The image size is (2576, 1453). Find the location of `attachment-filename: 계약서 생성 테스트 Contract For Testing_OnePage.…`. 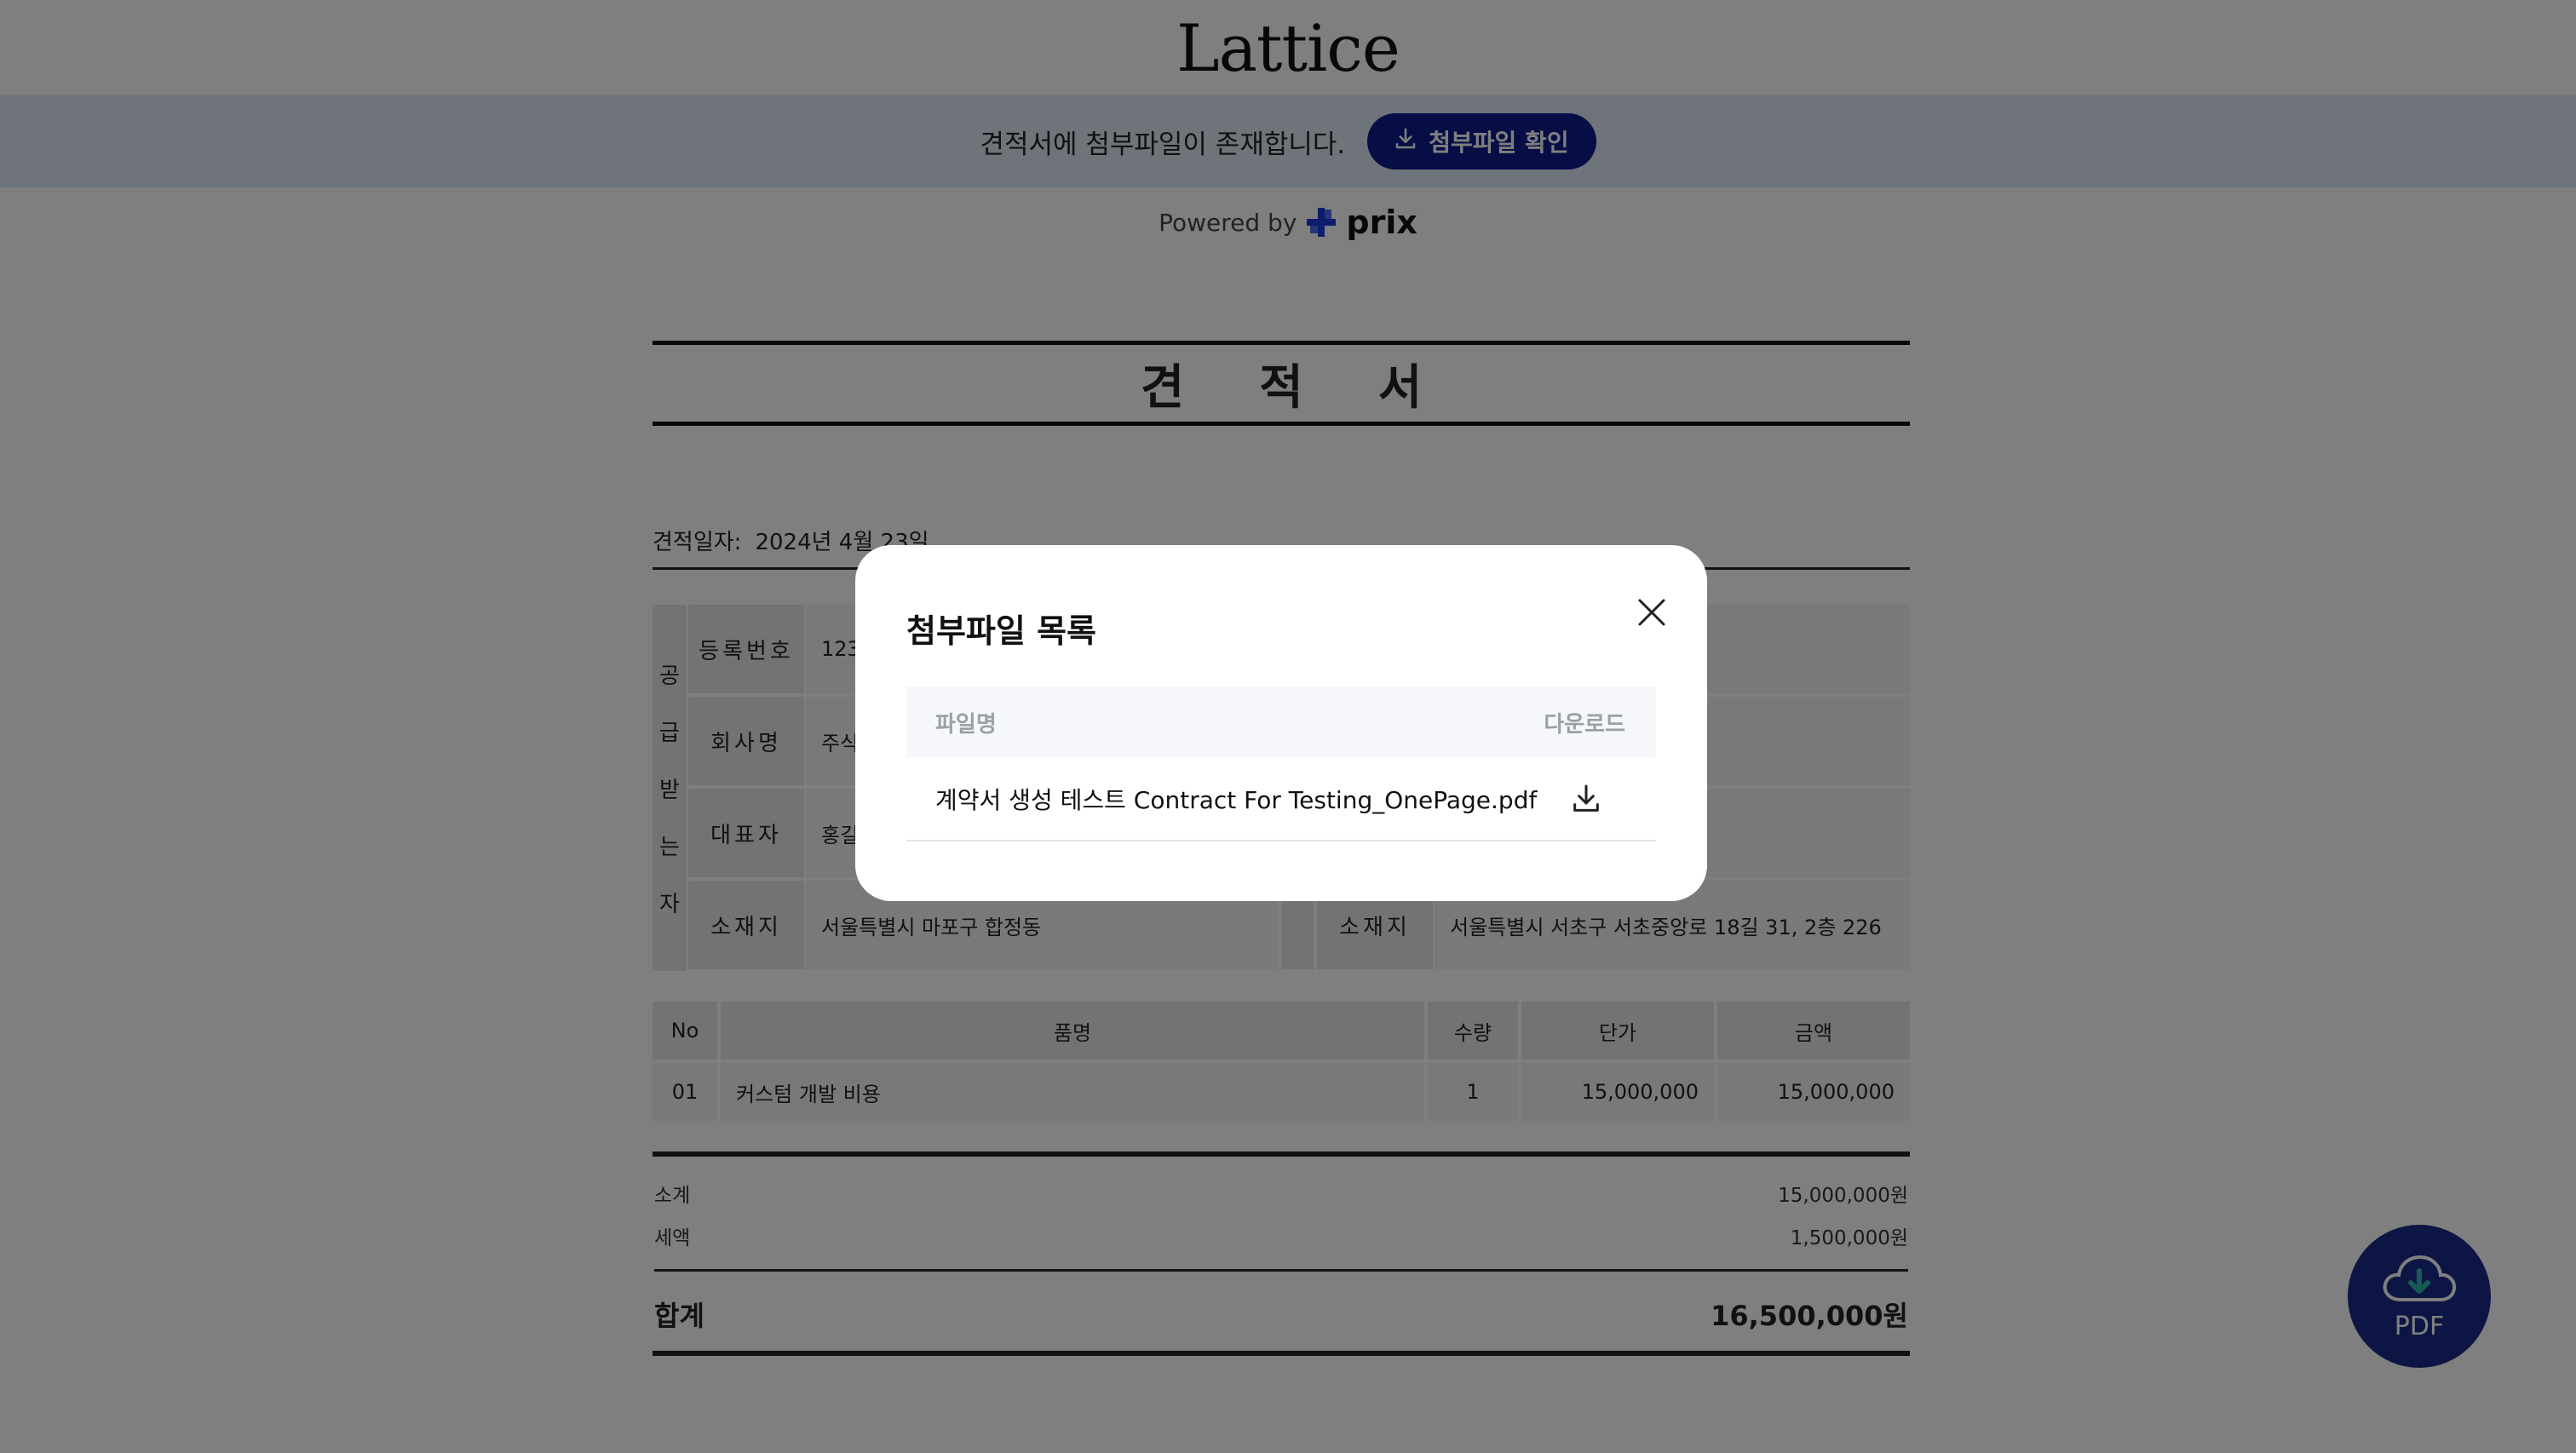

attachment-filename: 계약서 생성 테스트 Contract For Testing_OnePage.… is located at coordinates (1237, 800).